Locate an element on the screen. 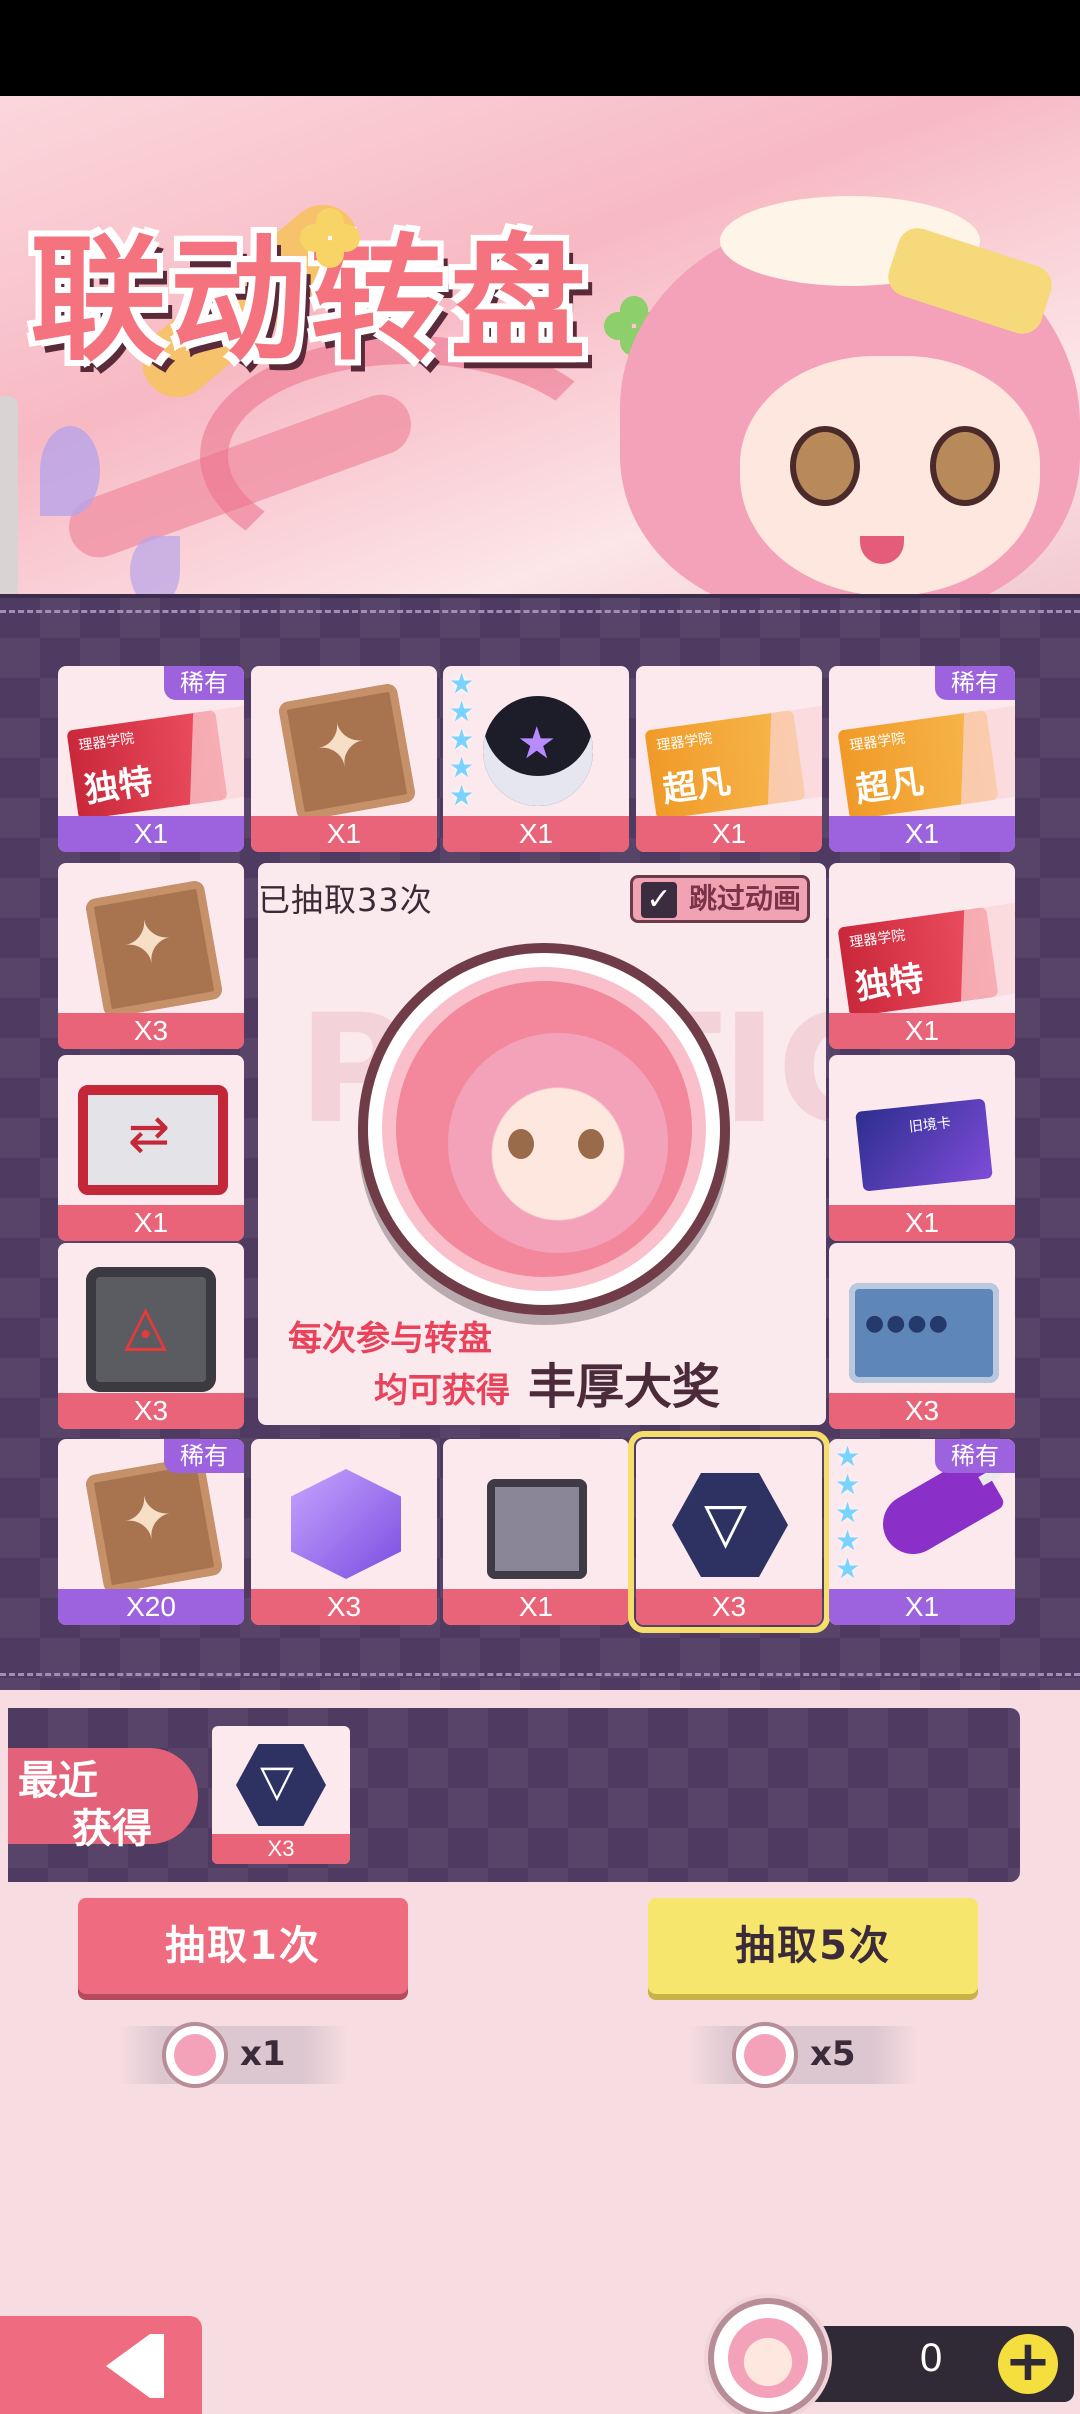  ticket-icon: 理器学院 超凡 is located at coordinates (733, 762).